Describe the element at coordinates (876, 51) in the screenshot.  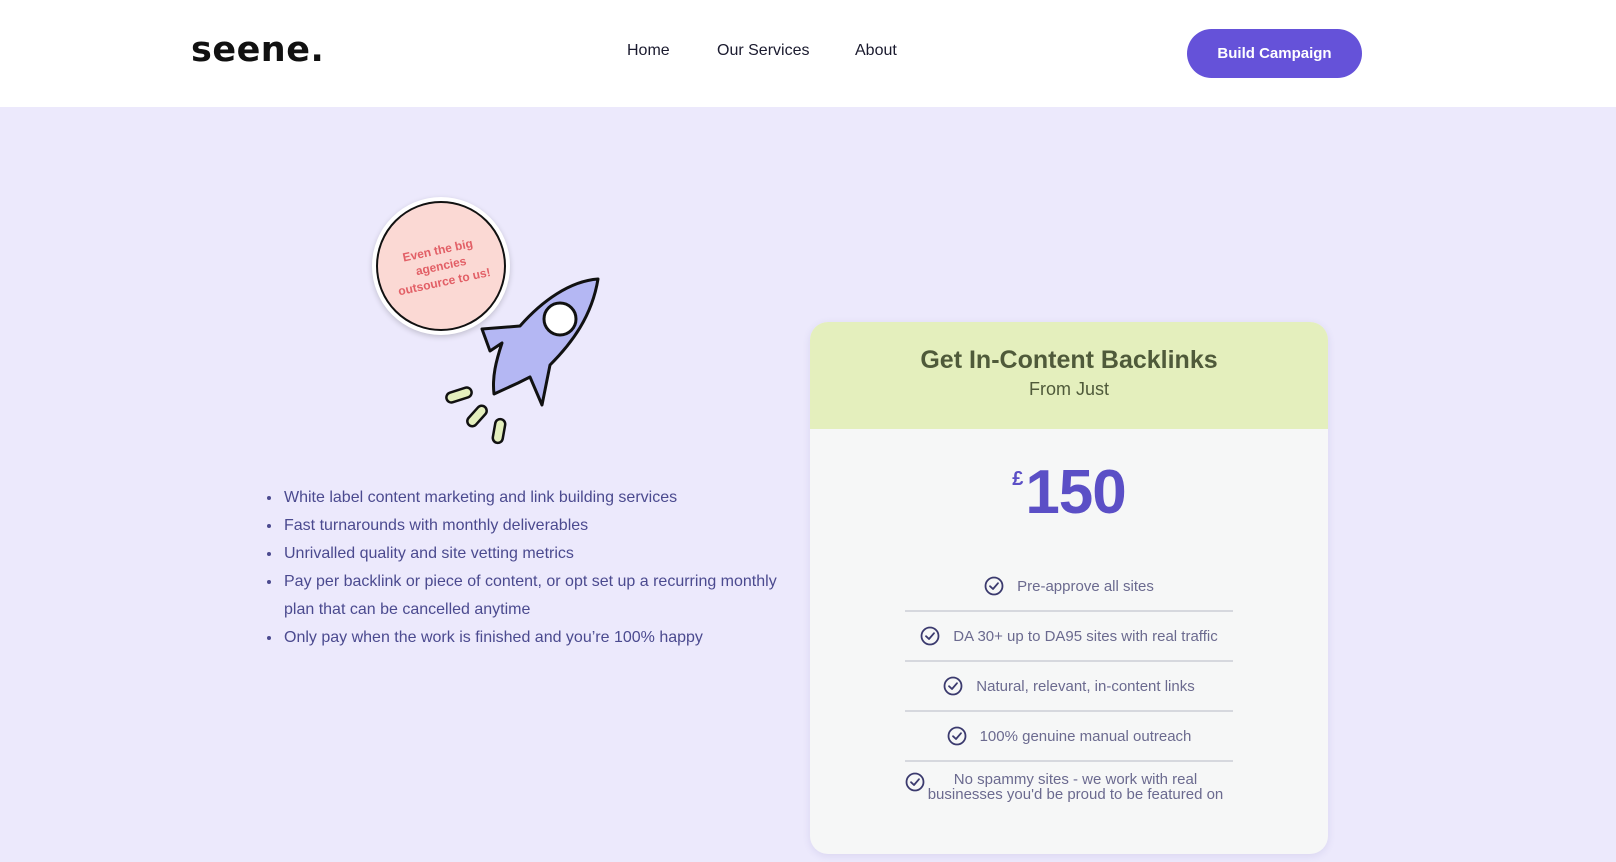
I see `nav-about: About` at that location.